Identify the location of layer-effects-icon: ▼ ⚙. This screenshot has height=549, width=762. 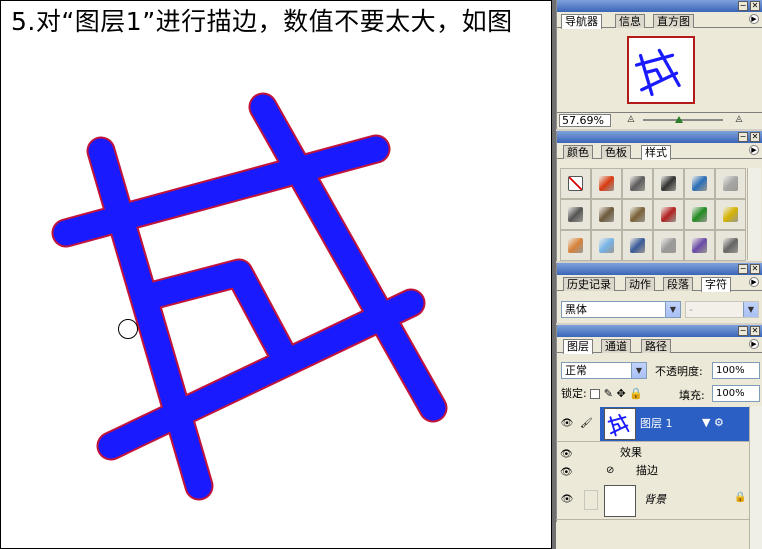
(713, 422).